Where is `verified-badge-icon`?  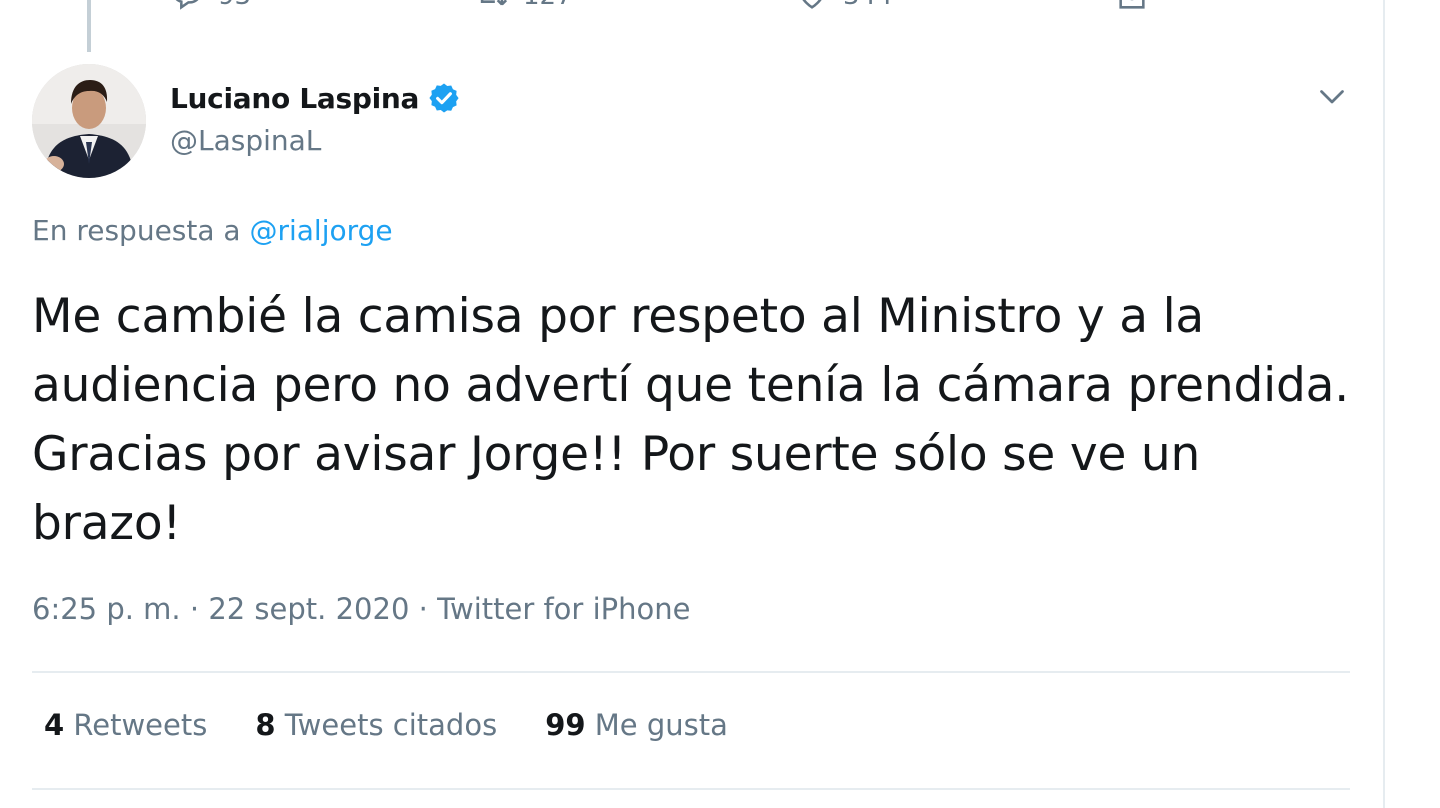
verified-badge-icon is located at coordinates (444, 98).